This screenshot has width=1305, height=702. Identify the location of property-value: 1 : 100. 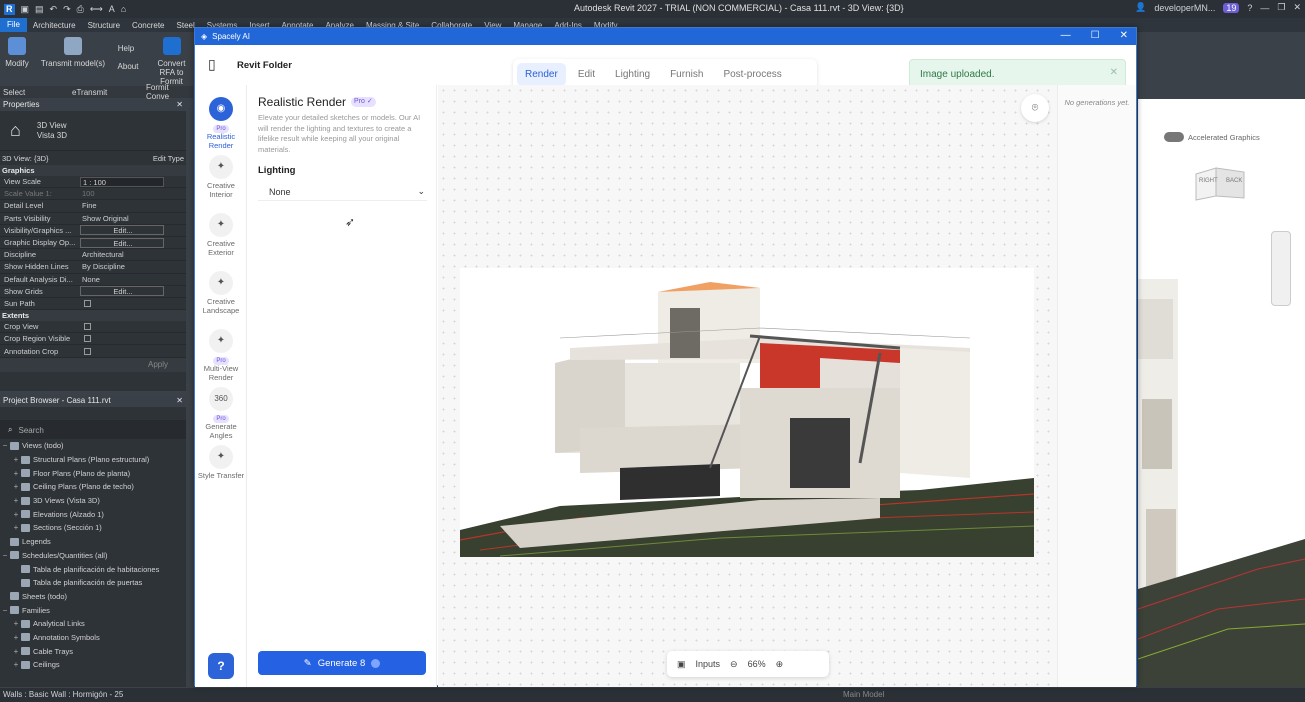
(122, 181).